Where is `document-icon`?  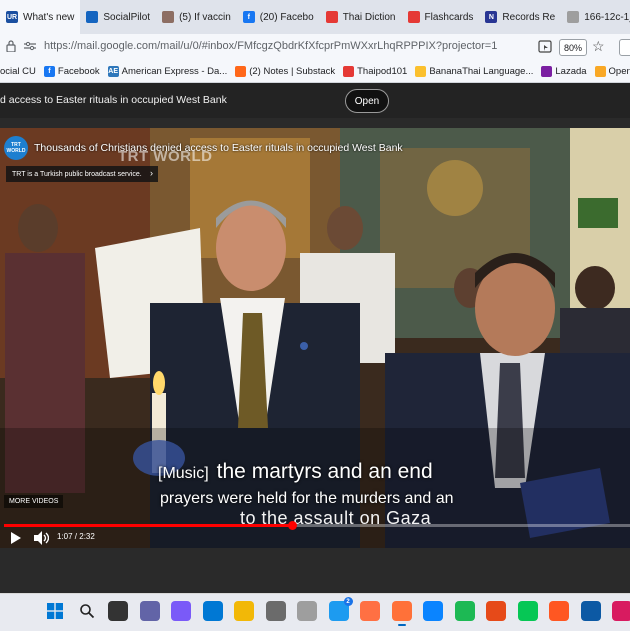 document-icon is located at coordinates (573, 17).